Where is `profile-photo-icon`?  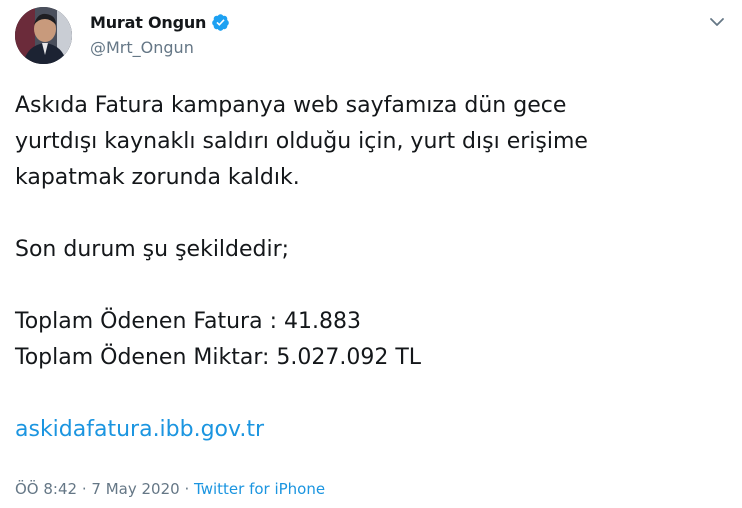 profile-photo-icon is located at coordinates (43, 35).